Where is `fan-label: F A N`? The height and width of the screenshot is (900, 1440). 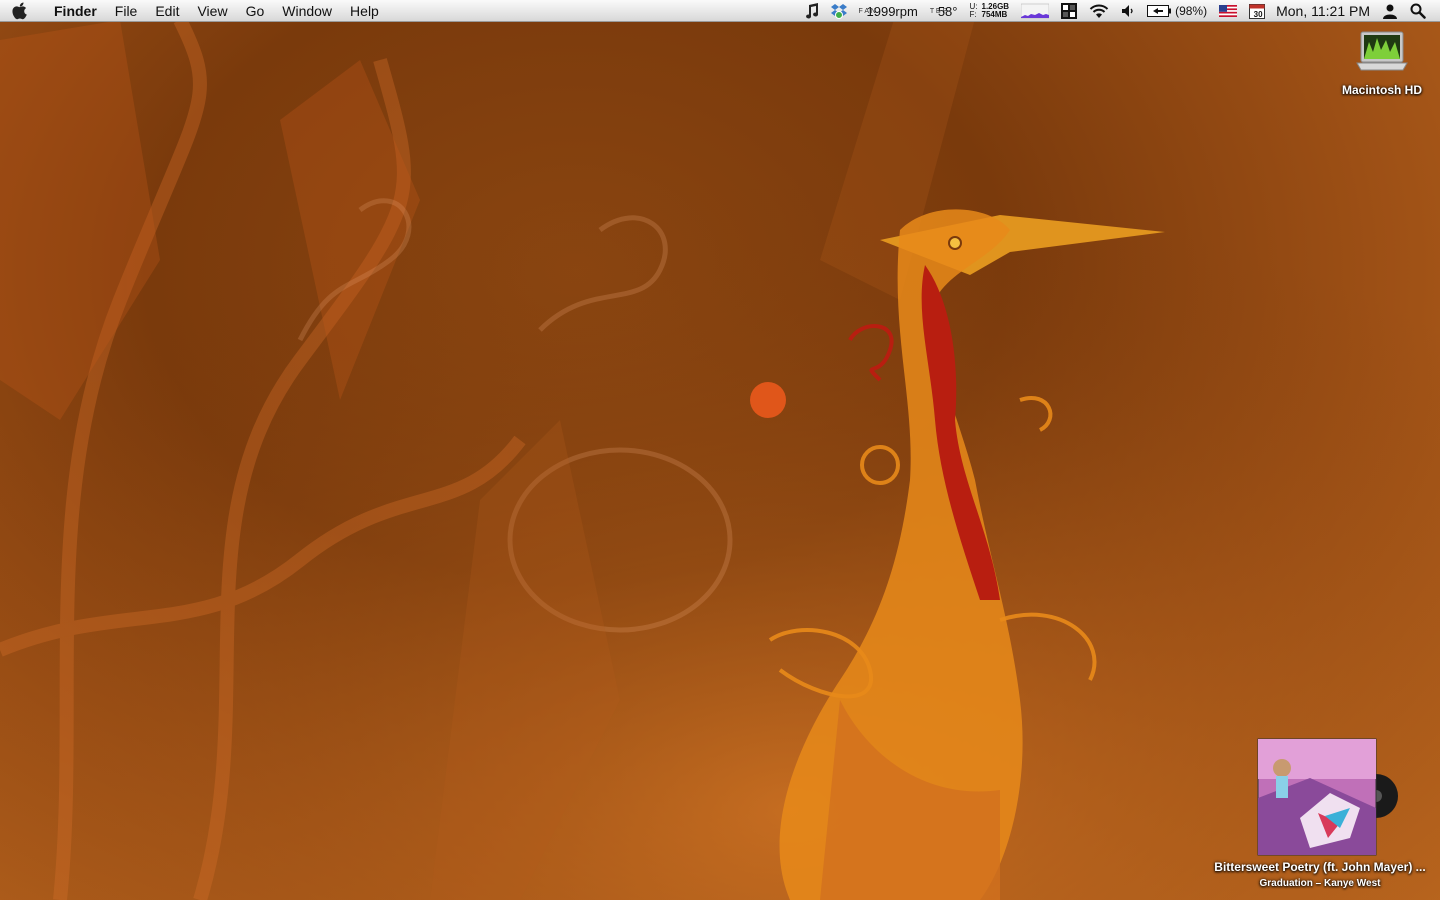 fan-label: F A N is located at coordinates (867, 11).